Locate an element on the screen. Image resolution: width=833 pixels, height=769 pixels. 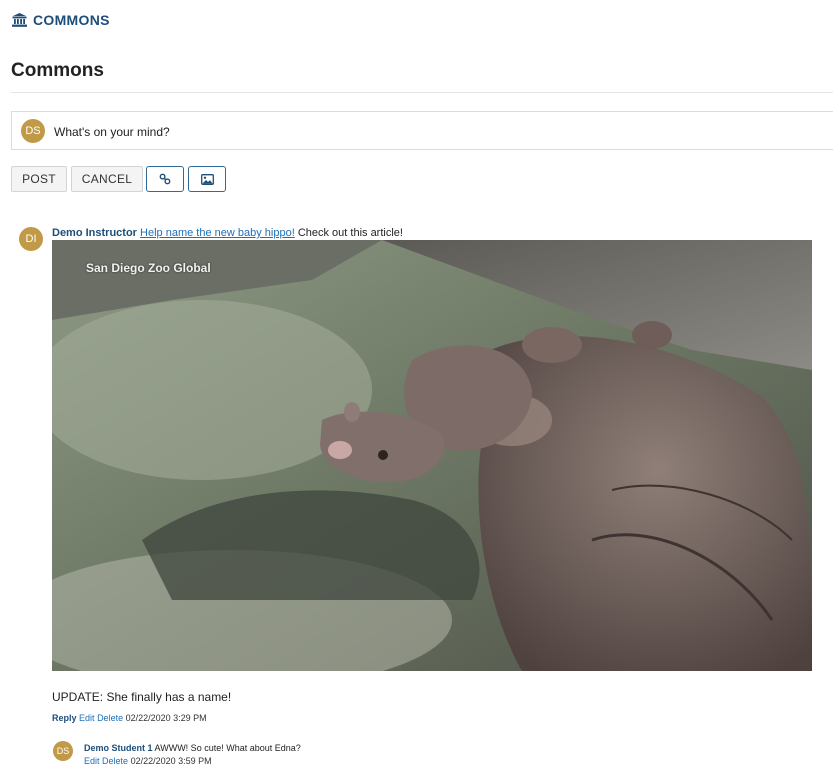
post-input is located at coordinates (434, 132).